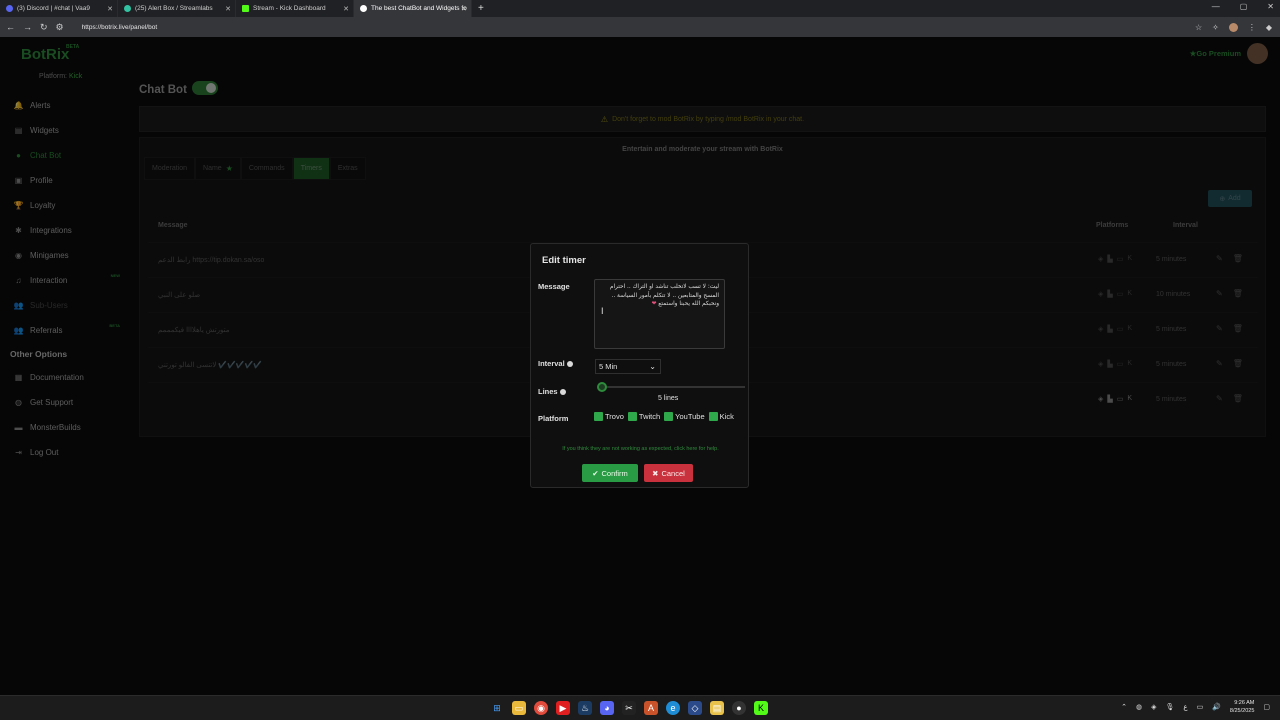 The image size is (1280, 720). Describe the element at coordinates (1195, 707) in the screenshot. I see `system-tray: ⌃ ◍ ◈ 🎙 ع ▭ 🔊 9:26 AM 8/25/2025 ▢` at that location.